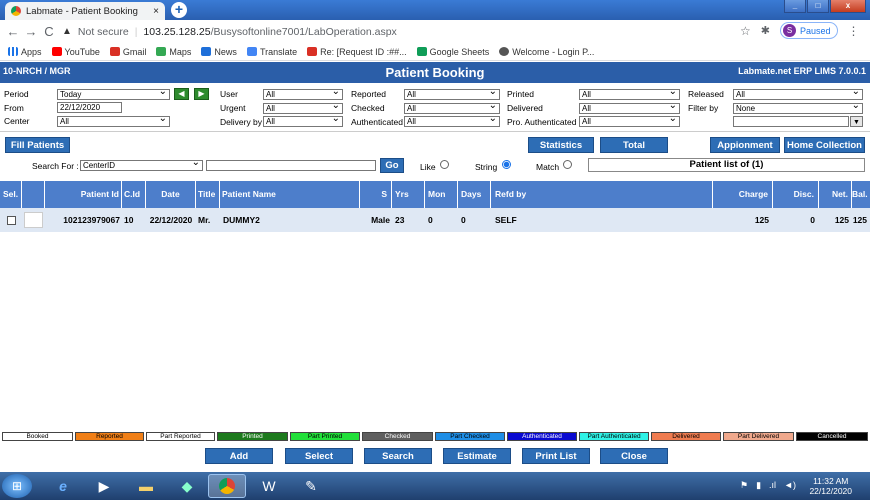 This screenshot has height=500, width=870. What do you see at coordinates (477, 456) in the screenshot?
I see `estimate-button: Estimate` at bounding box center [477, 456].